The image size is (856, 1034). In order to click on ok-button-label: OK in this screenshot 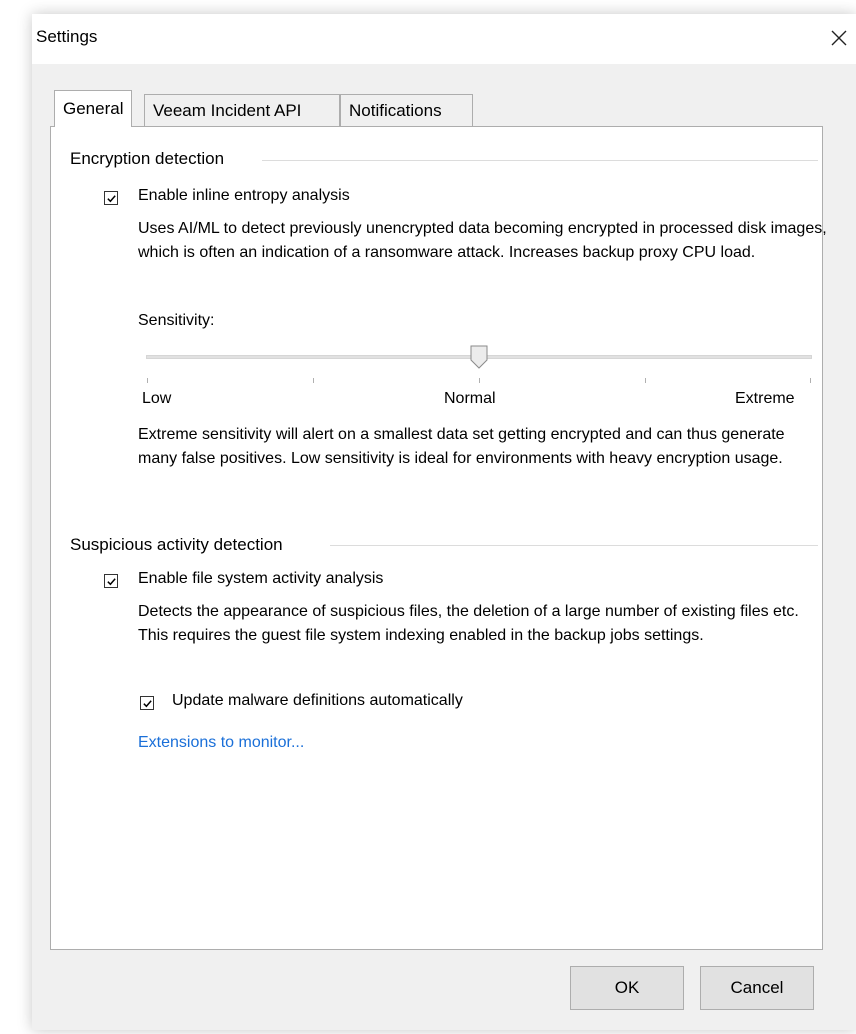, I will do `click(627, 987)`.